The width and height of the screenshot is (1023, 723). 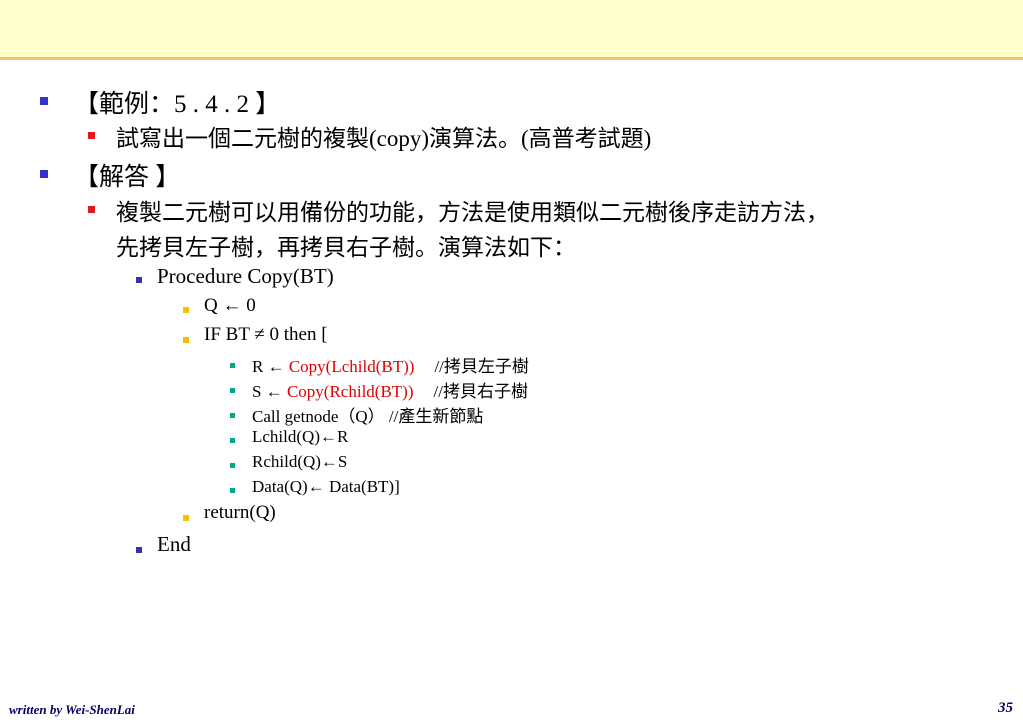 What do you see at coordinates (351, 366) in the screenshot?
I see `r-call: Copy(Lchild(BT))` at bounding box center [351, 366].